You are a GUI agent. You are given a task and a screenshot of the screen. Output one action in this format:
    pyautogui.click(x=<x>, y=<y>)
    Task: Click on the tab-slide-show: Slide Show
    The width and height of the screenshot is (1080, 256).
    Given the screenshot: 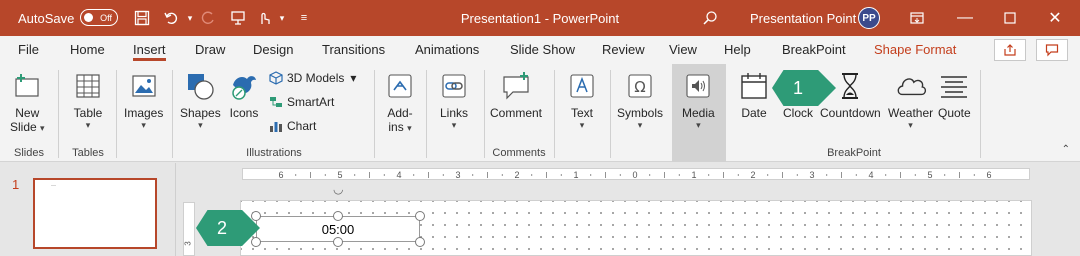 What is the action you would take?
    pyautogui.click(x=542, y=49)
    